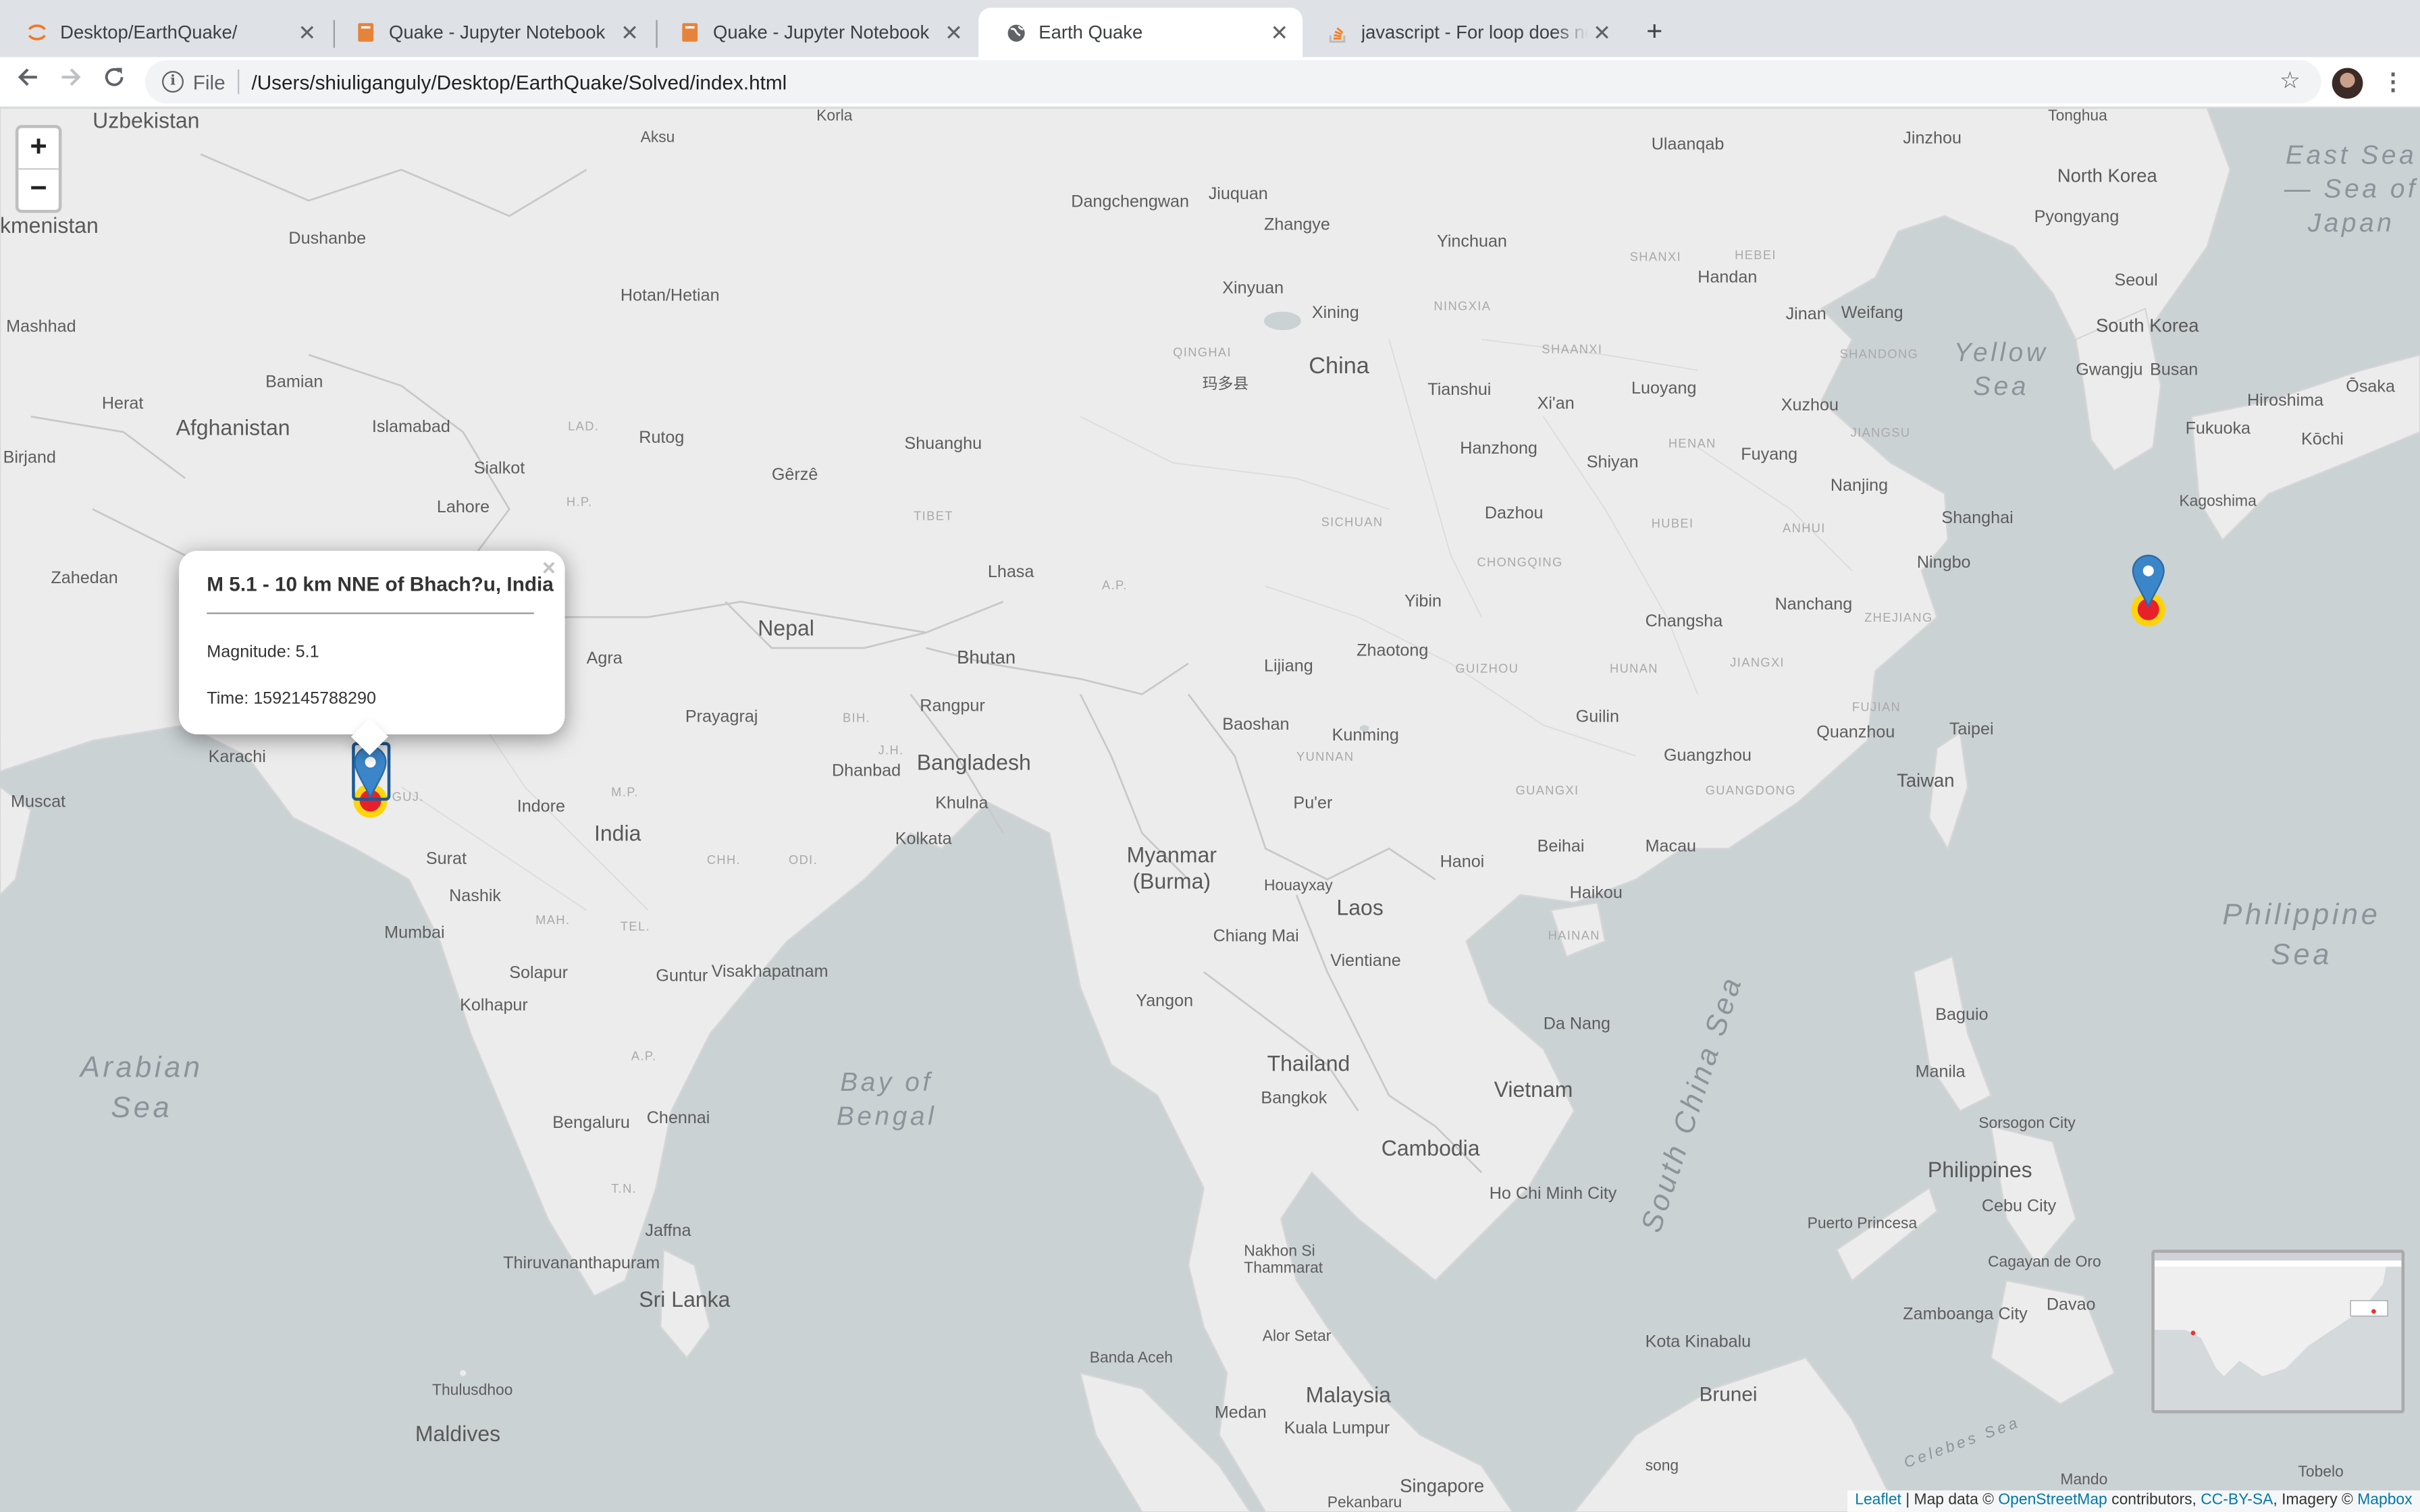 This screenshot has width=2420, height=1512. Describe the element at coordinates (1365, 735) in the screenshot. I see `map-label-city: Kunming` at that location.